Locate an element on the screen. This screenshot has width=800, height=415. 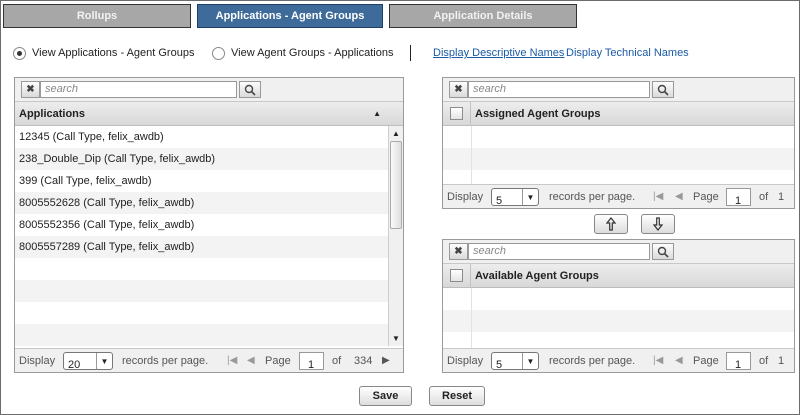
assigned-search-bar: ✖ search is located at coordinates (618, 90).